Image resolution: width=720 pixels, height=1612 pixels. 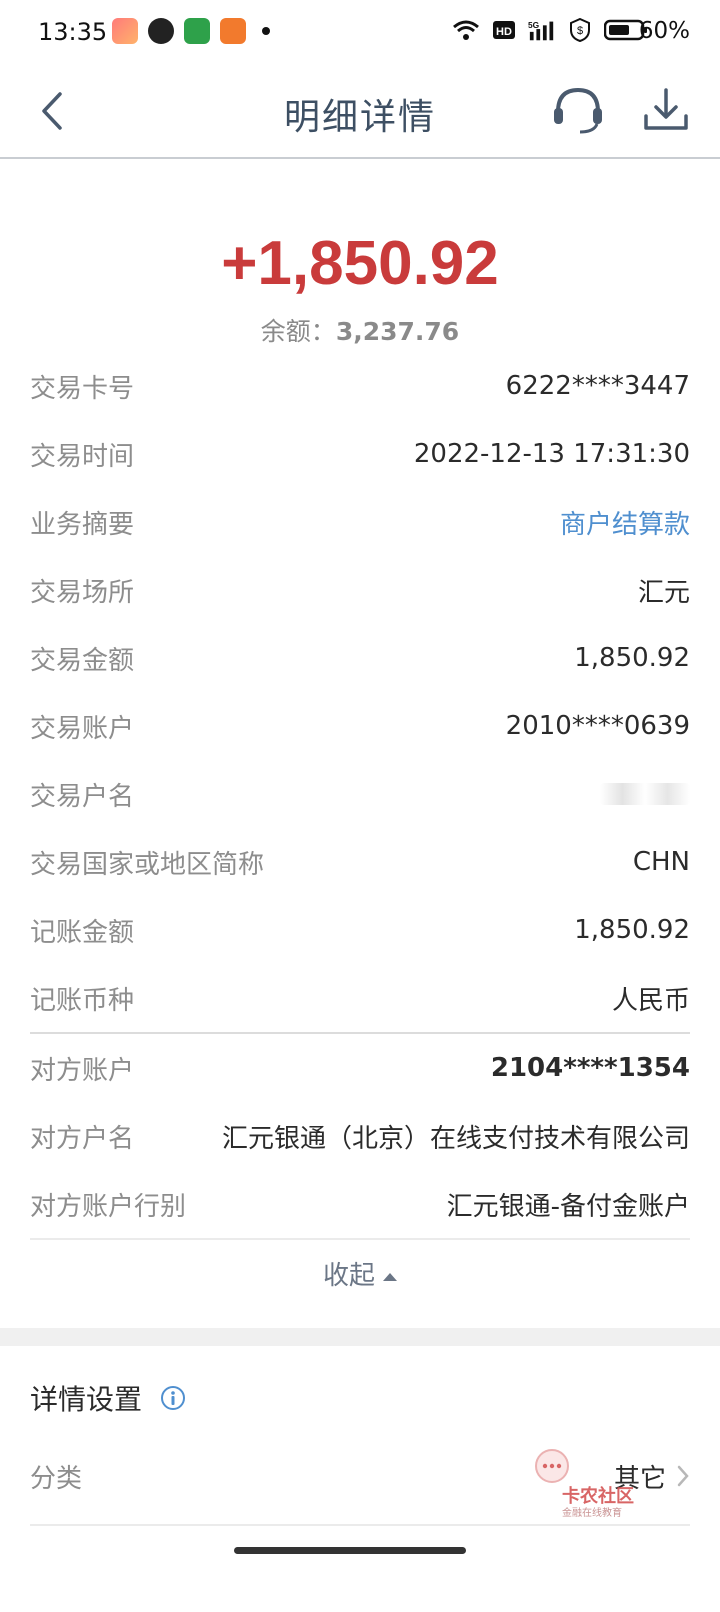 What do you see at coordinates (397, 331) in the screenshot?
I see `balance-value: 3,237.76` at bounding box center [397, 331].